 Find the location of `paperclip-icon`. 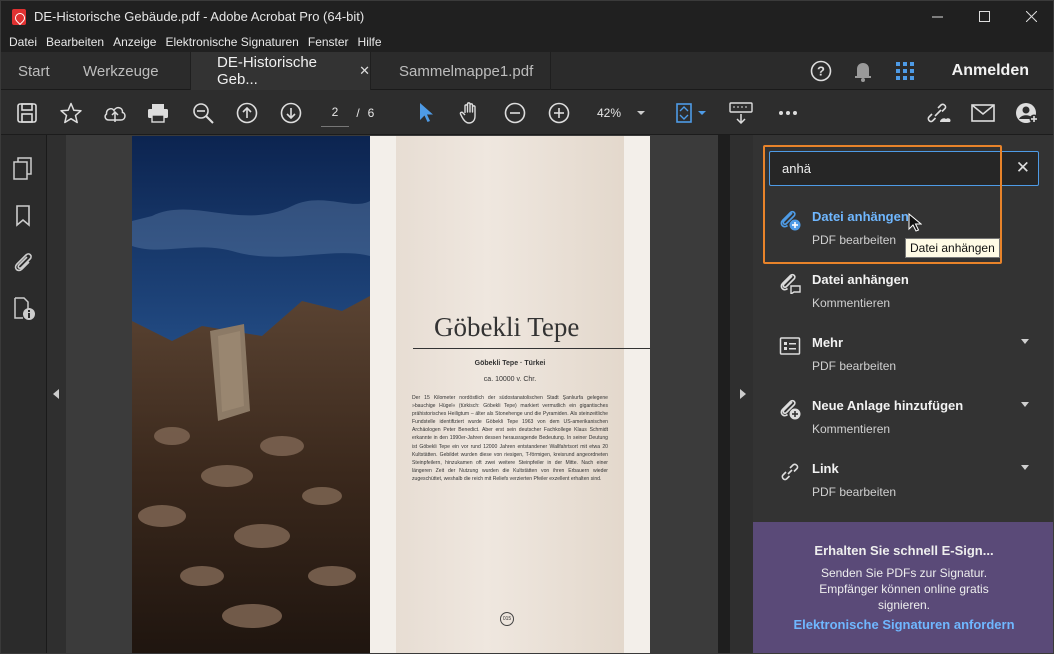

paperclip-icon is located at coordinates (23, 262).